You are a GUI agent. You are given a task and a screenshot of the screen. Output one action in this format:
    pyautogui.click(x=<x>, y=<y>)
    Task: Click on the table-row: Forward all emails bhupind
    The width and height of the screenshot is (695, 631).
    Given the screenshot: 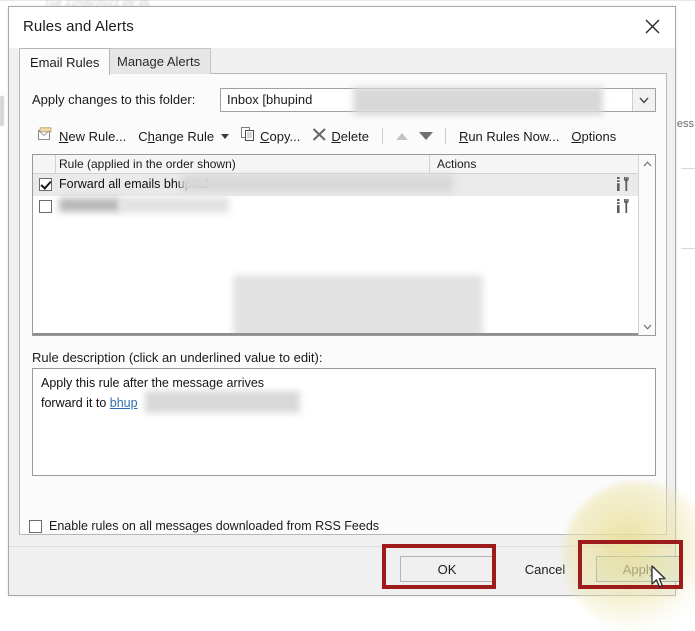 What is the action you would take?
    pyautogui.click(x=344, y=185)
    